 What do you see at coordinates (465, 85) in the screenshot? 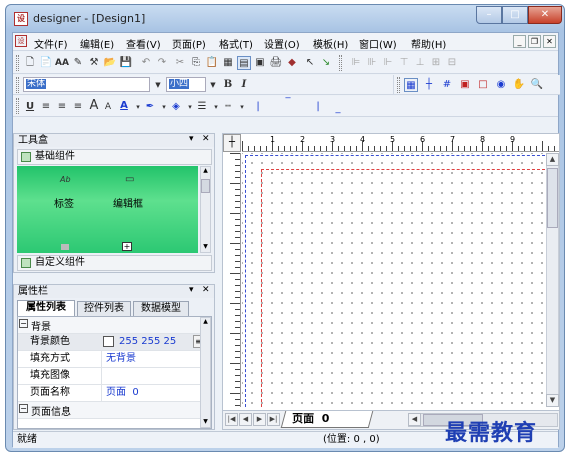
I see `frame-icon: ▣` at bounding box center [465, 85].